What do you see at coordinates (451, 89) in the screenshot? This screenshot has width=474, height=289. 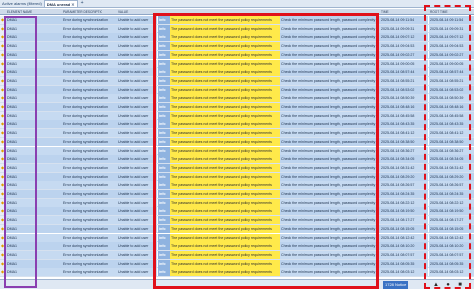 I see `root-time-cell: 2025-08-14 08:53:02` at bounding box center [451, 89].